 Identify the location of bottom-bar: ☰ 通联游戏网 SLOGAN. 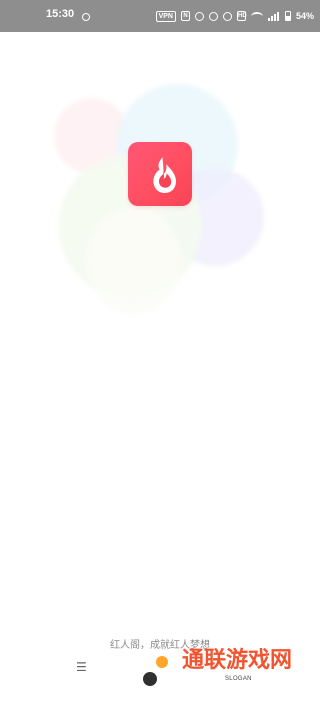
(160, 679).